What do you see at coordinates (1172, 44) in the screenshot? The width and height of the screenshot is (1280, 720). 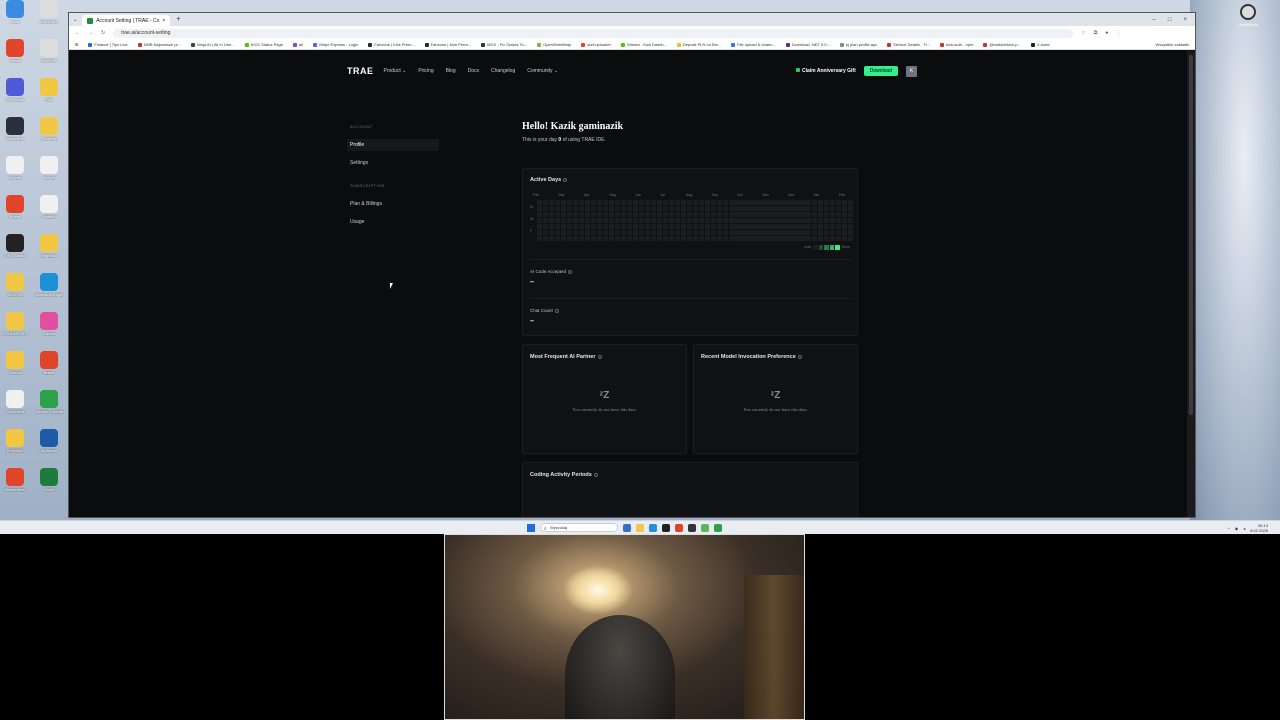 I see `all-bookmarks-folder: Wszystkie zakładki` at bounding box center [1172, 44].